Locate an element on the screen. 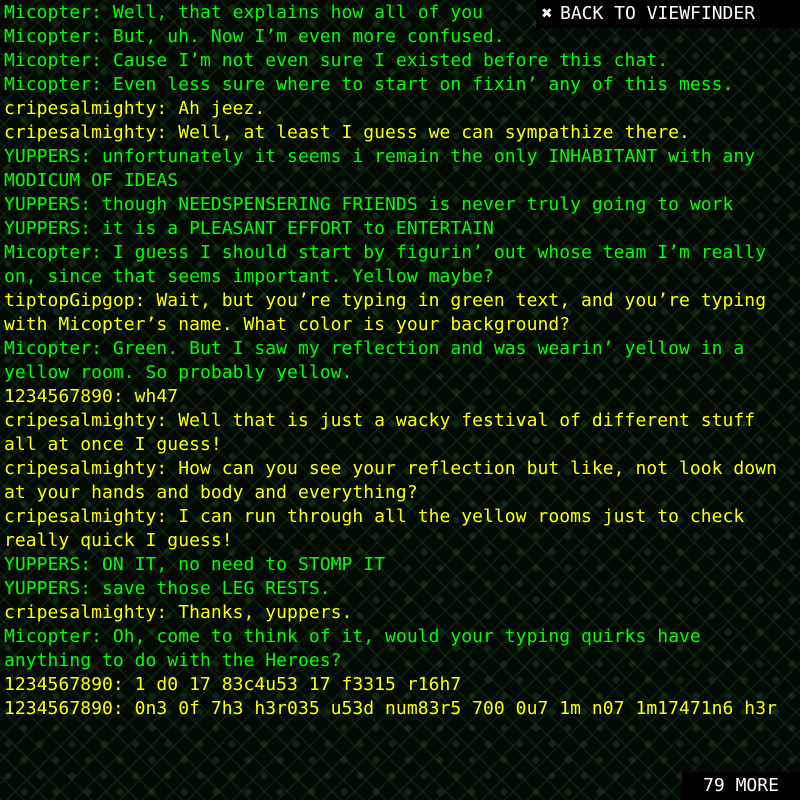 Image resolution: width=800 pixels, height=800 pixels. chat-message: cripesalmighty: Ah jeez. is located at coordinates (135, 108).